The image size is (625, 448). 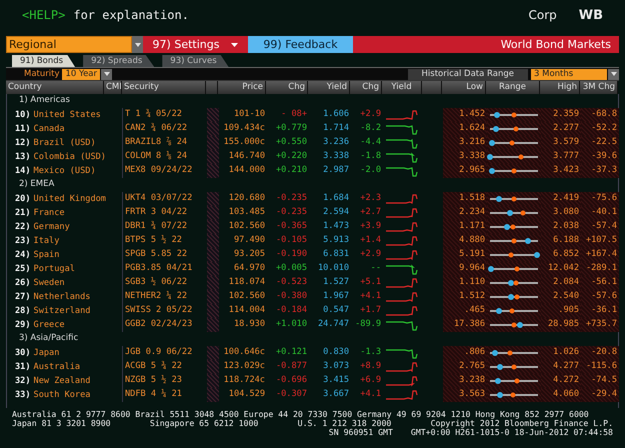 What do you see at coordinates (370, 114) in the screenshot?
I see `table-cell-text: +2.9` at bounding box center [370, 114].